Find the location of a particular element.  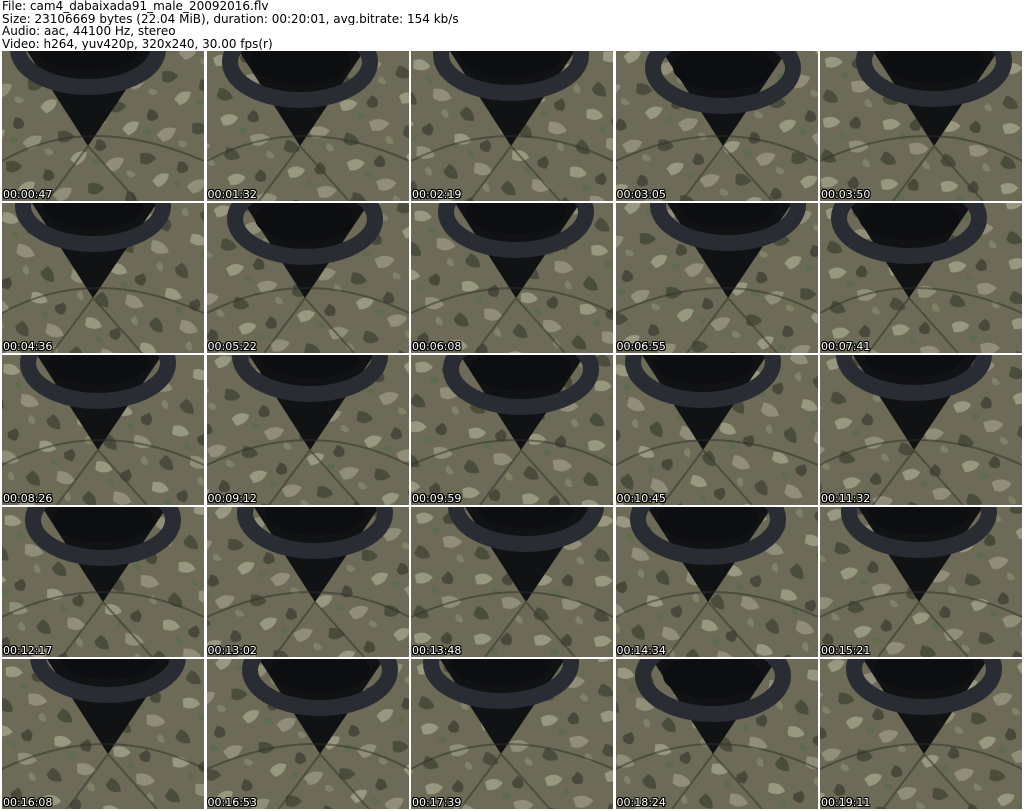

video-thumbnail: 00:12:17 is located at coordinates (103, 582).